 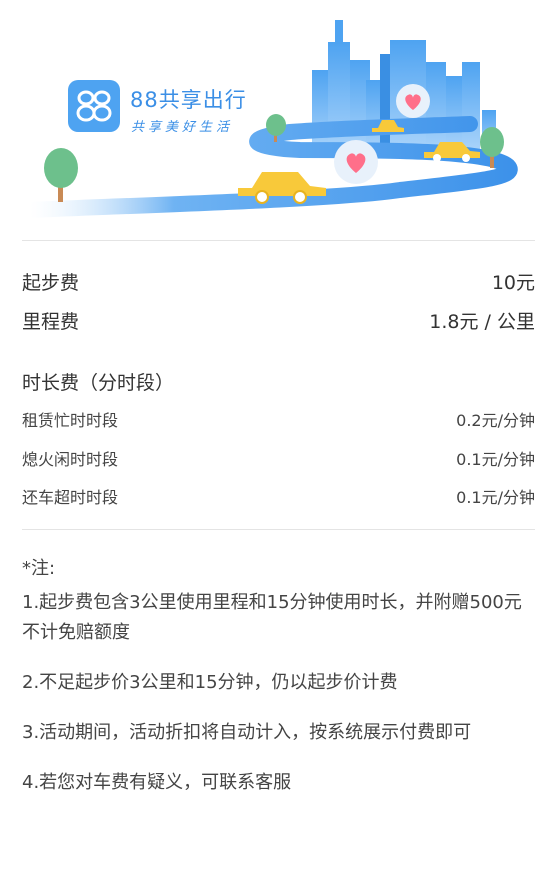 I want to click on period-value: 0.2元/分钟, so click(x=495, y=420).